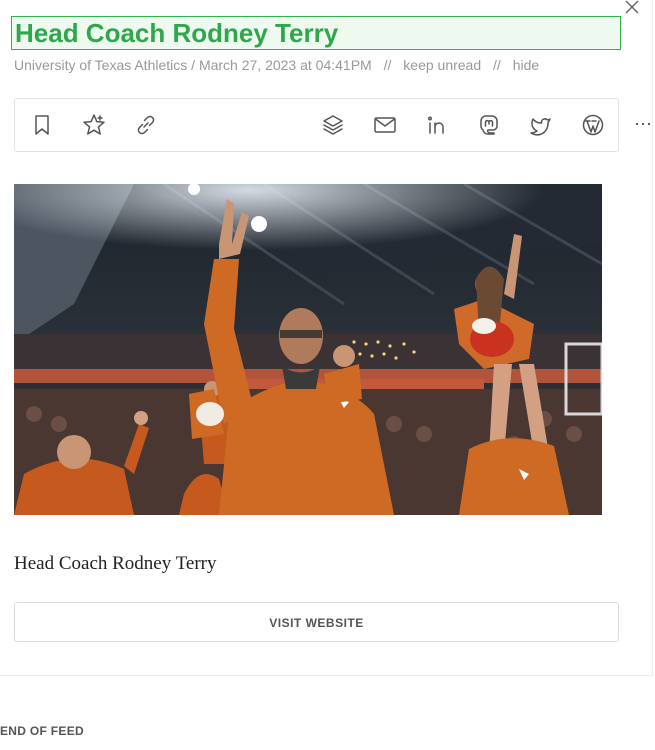 The image size is (655, 750). I want to click on star-icon, so click(94, 125).